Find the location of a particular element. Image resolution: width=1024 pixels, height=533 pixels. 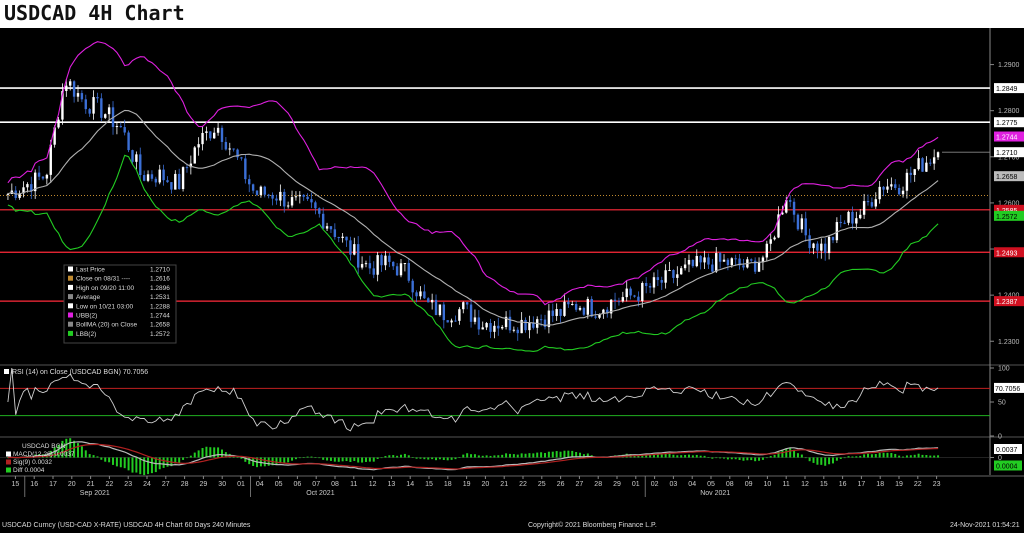

legend-value-bollma: 1.2658 is located at coordinates (160, 325).